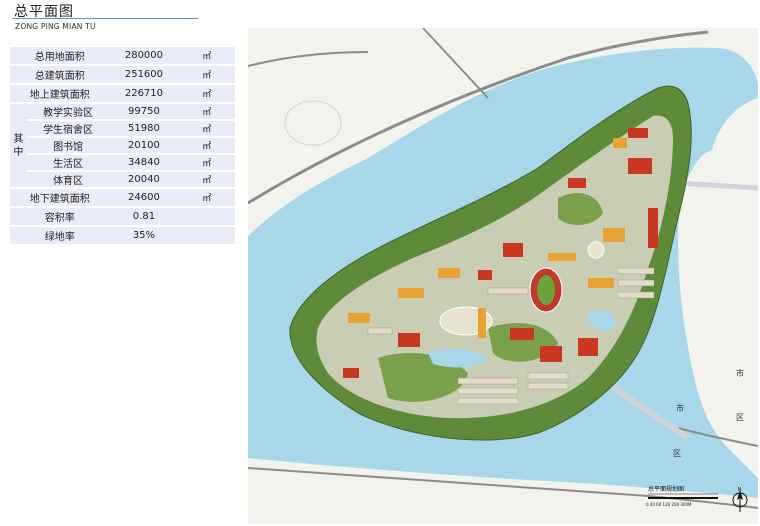 This screenshot has height=526, width=760. I want to click on row-value: 35%, so click(144, 235).